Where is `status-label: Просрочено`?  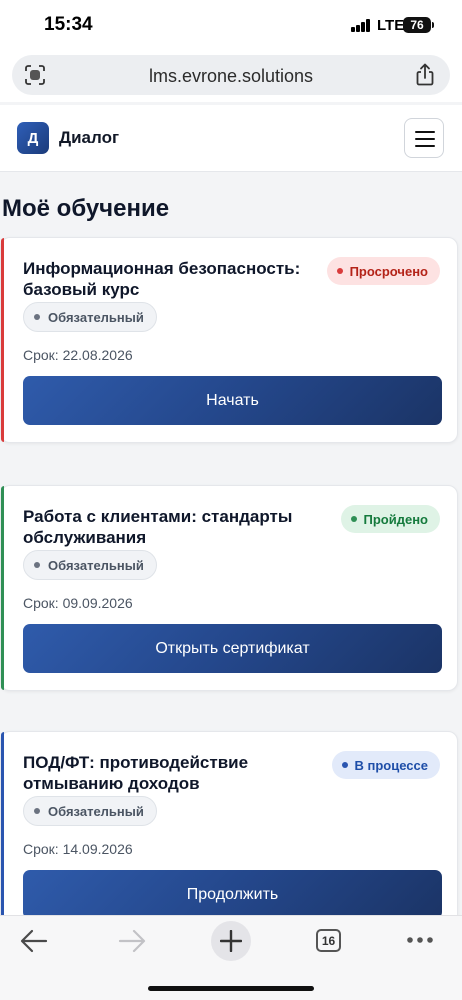 status-label: Просрочено is located at coordinates (388, 271).